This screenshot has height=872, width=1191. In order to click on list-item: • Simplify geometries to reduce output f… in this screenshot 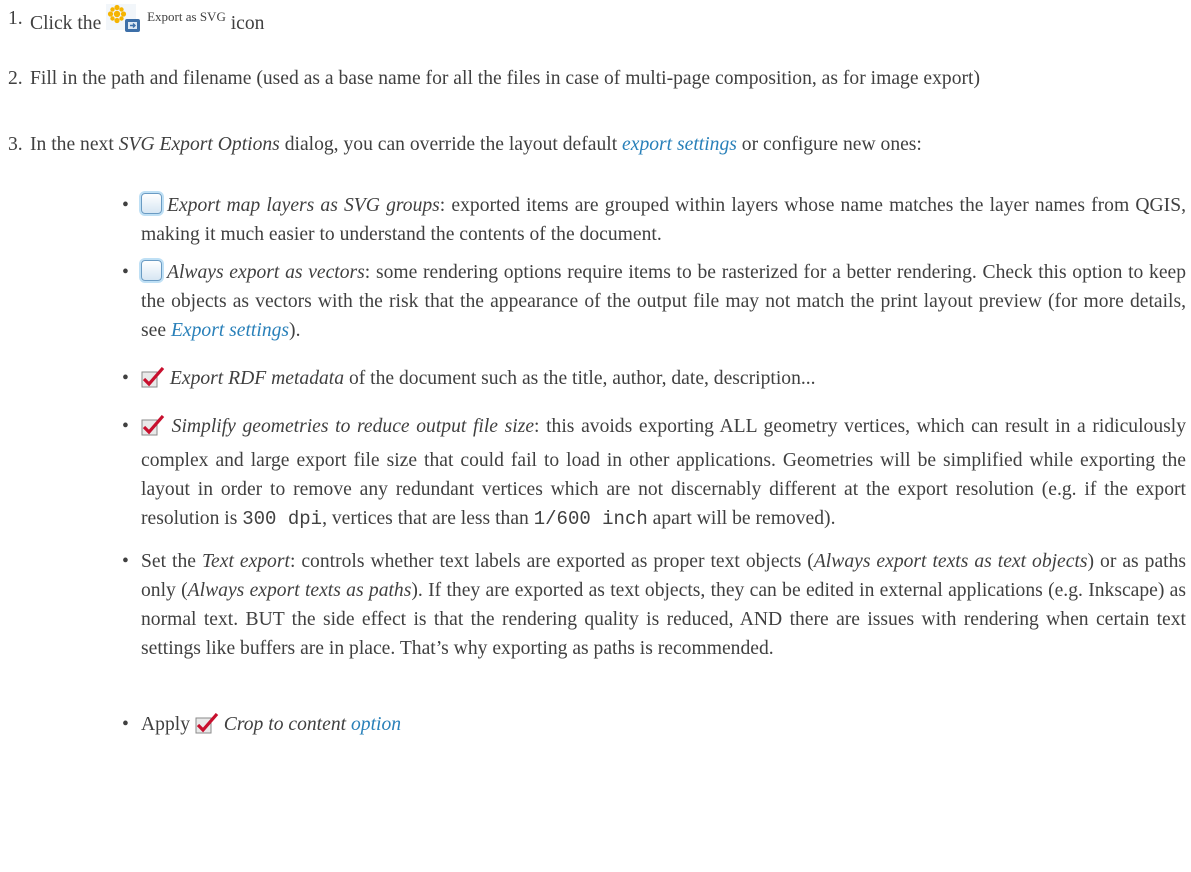, I will do `click(654, 473)`.